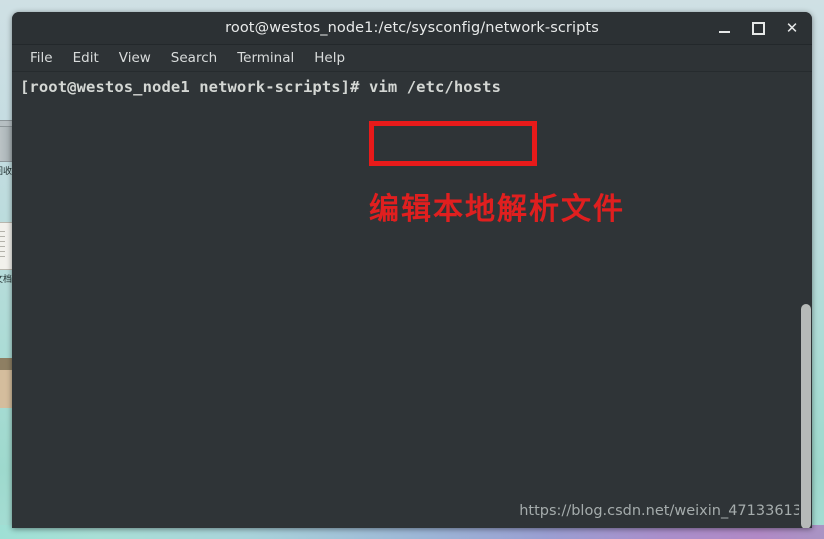 The height and width of the screenshot is (539, 824). I want to click on annotation-text: 编辑本地解析文件, so click(497, 209).